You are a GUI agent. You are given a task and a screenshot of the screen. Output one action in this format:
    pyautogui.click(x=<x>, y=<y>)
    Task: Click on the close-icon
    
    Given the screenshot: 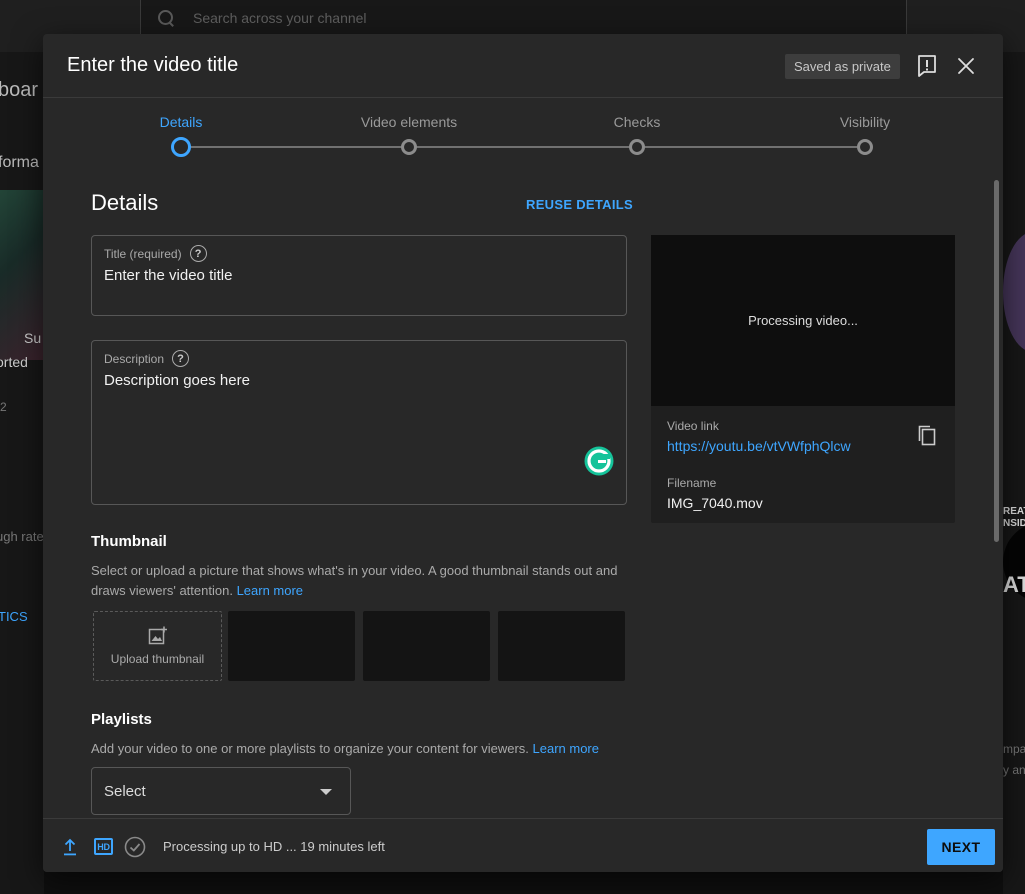 What is the action you would take?
    pyautogui.click(x=966, y=66)
    